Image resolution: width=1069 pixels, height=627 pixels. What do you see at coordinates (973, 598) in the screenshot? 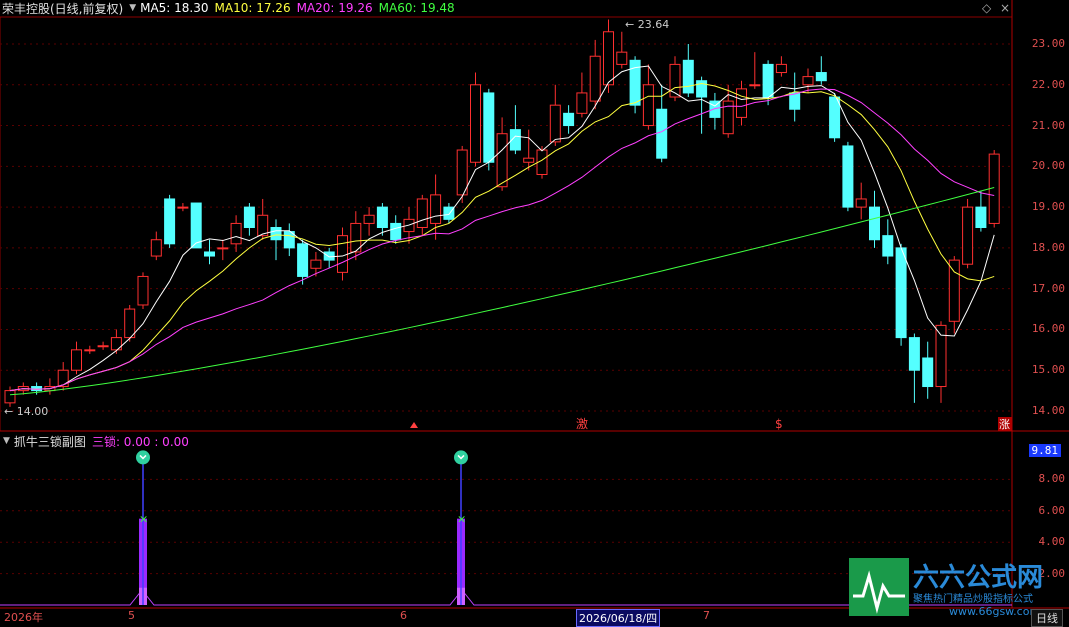
I see `watermark-sub: 聚焦热门精品炒股指标公式` at bounding box center [973, 598].